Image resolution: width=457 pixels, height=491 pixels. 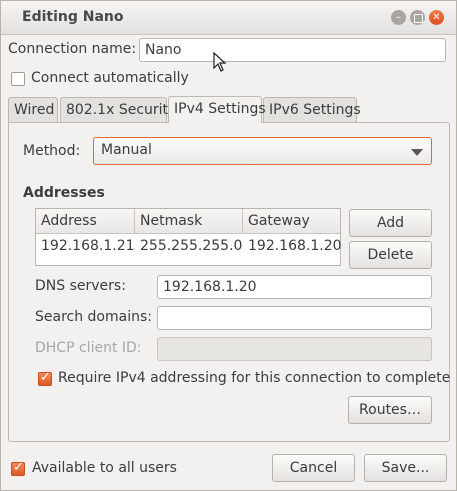 I want to click on netmask-cell: 255.255.255.0, so click(x=191, y=246).